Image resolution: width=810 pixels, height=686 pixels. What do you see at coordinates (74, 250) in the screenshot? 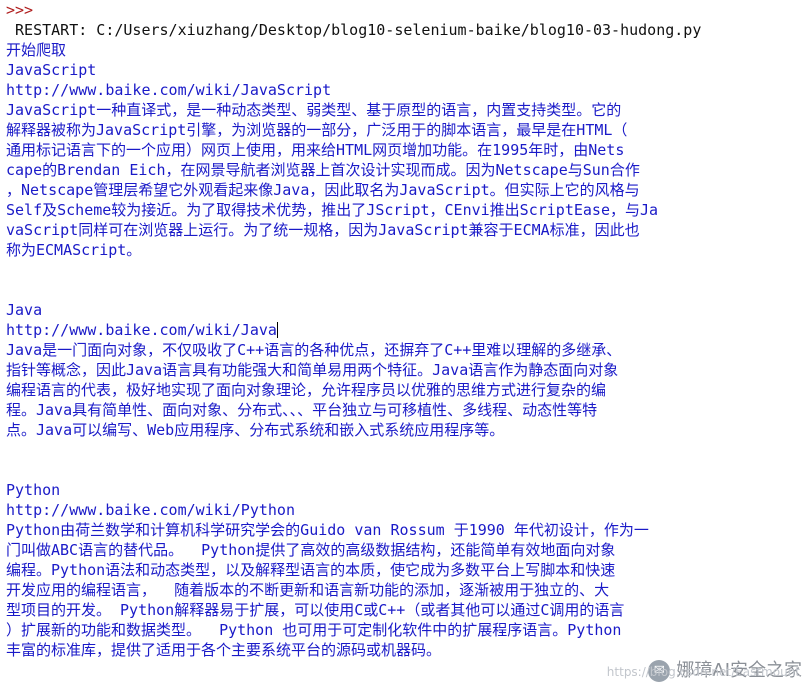
I see `entry-description-line: 称为ECMAScript。` at bounding box center [74, 250].